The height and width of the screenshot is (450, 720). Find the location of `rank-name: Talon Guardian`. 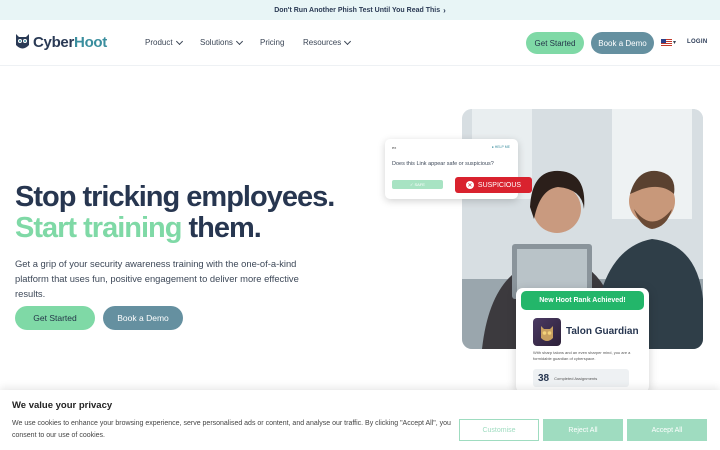

rank-name: Talon Guardian is located at coordinates (602, 331).